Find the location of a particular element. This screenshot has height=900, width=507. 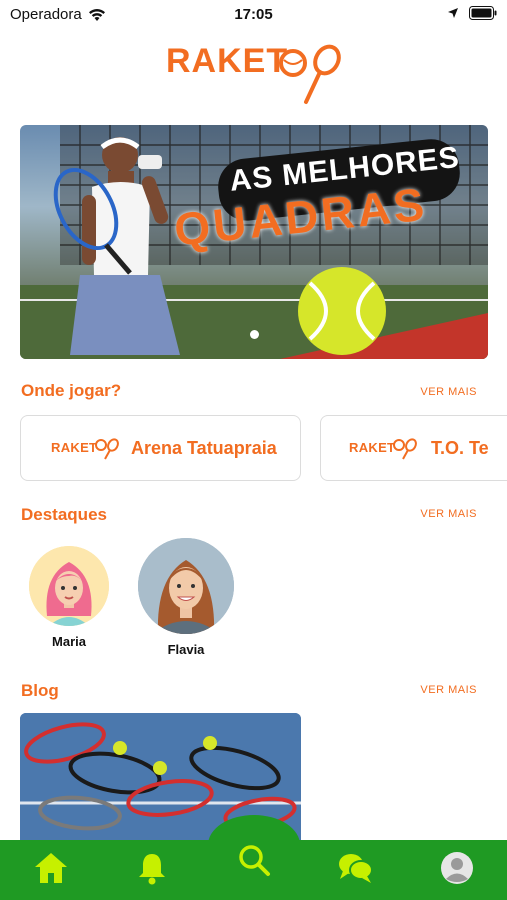

status-time: 17:05 is located at coordinates (253, 14).